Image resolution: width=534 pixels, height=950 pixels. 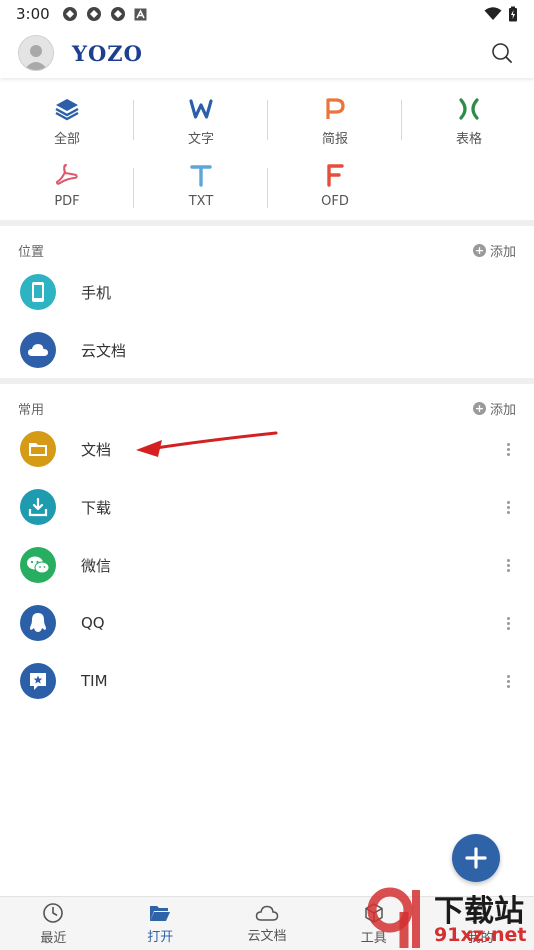 What do you see at coordinates (335, 201) in the screenshot?
I see `file-type-label: OFD` at bounding box center [335, 201].